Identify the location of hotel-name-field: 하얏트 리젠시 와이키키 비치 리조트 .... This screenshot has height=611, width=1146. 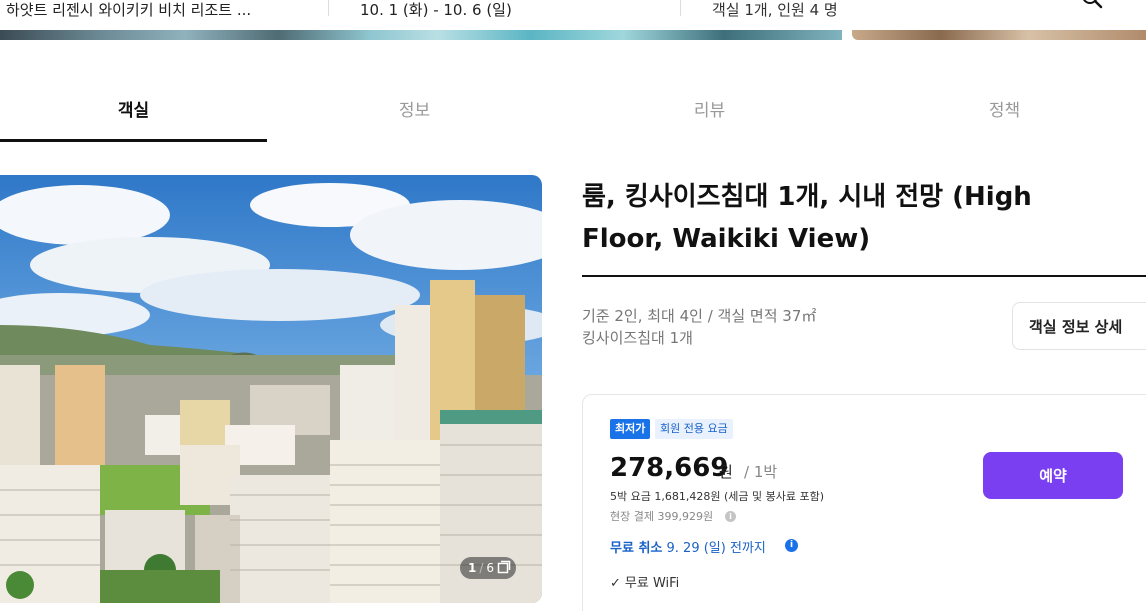
(128, 15).